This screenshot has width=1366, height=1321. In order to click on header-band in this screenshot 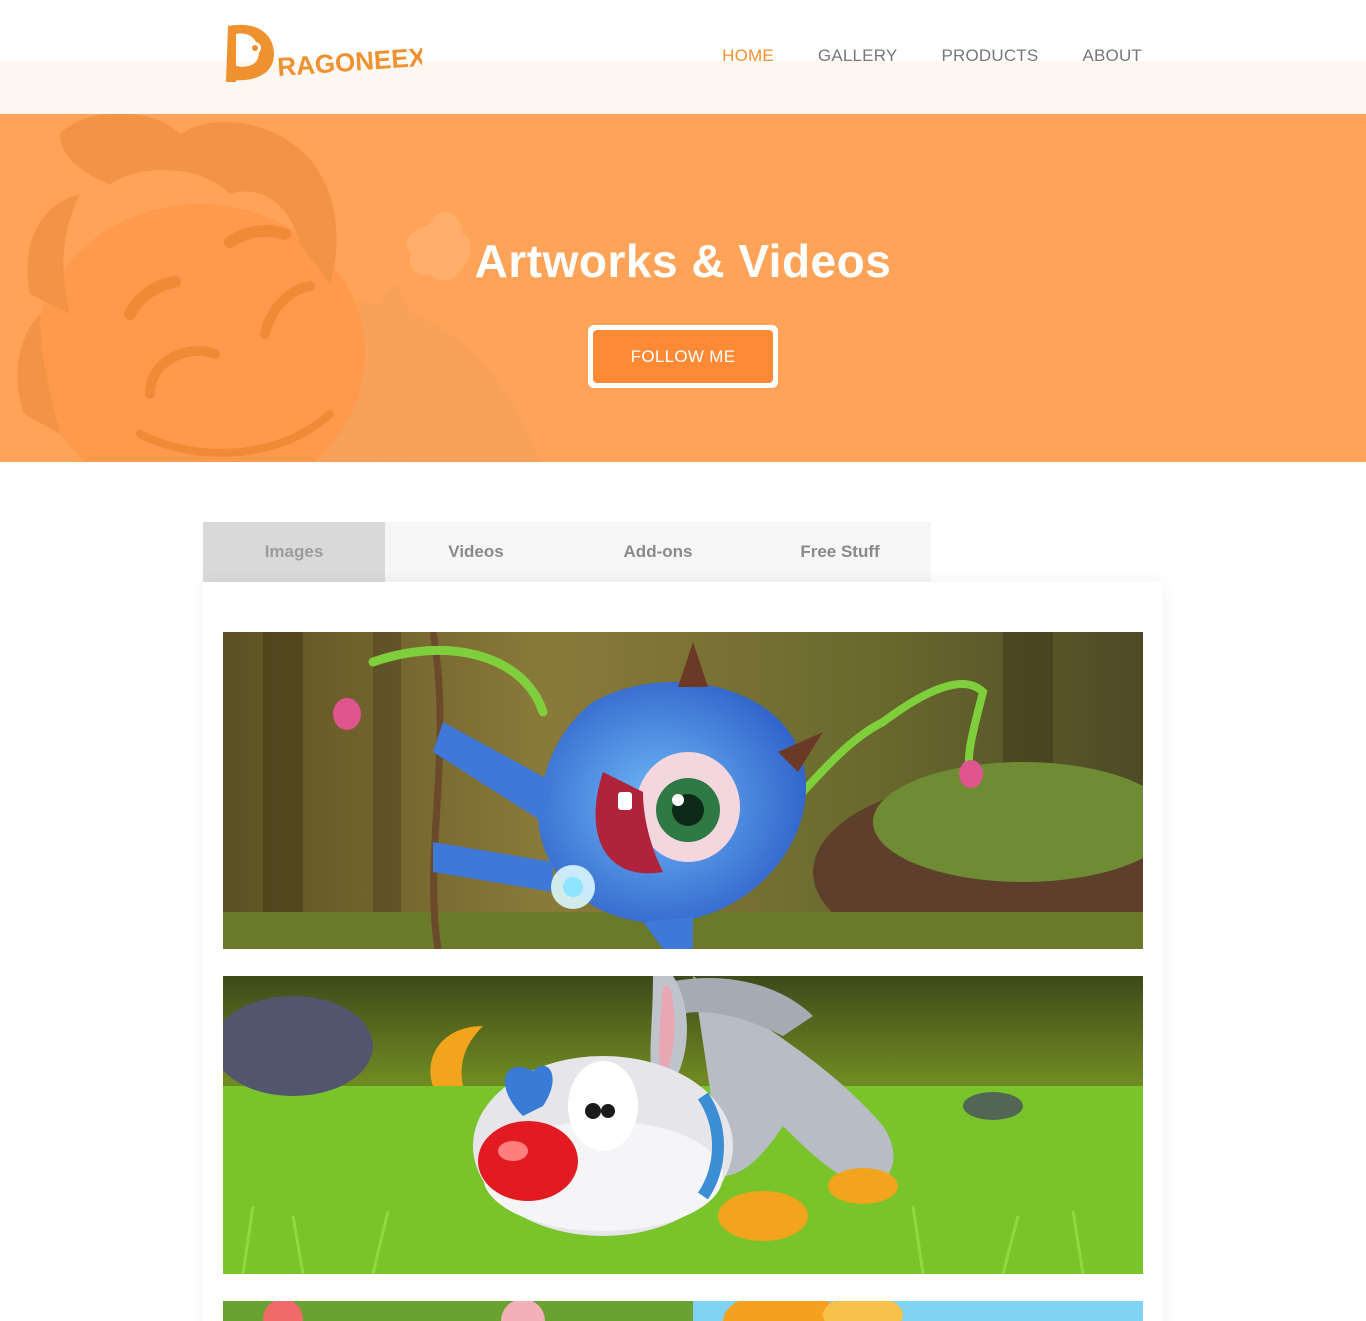, I will do `click(683, 88)`.